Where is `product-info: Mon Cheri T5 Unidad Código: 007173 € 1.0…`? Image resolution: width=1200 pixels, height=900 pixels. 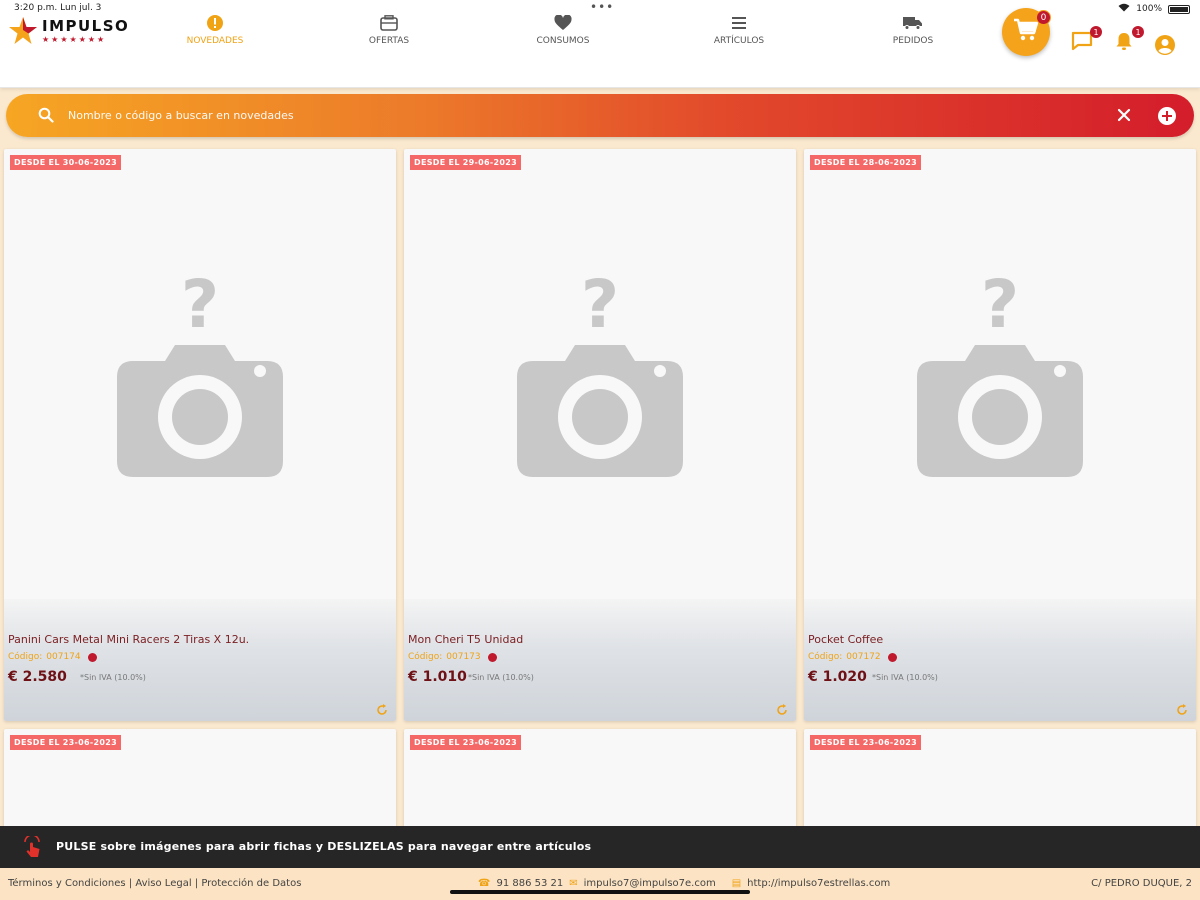 product-info: Mon Cheri T5 Unidad Código: 007173 € 1.0… is located at coordinates (600, 660).